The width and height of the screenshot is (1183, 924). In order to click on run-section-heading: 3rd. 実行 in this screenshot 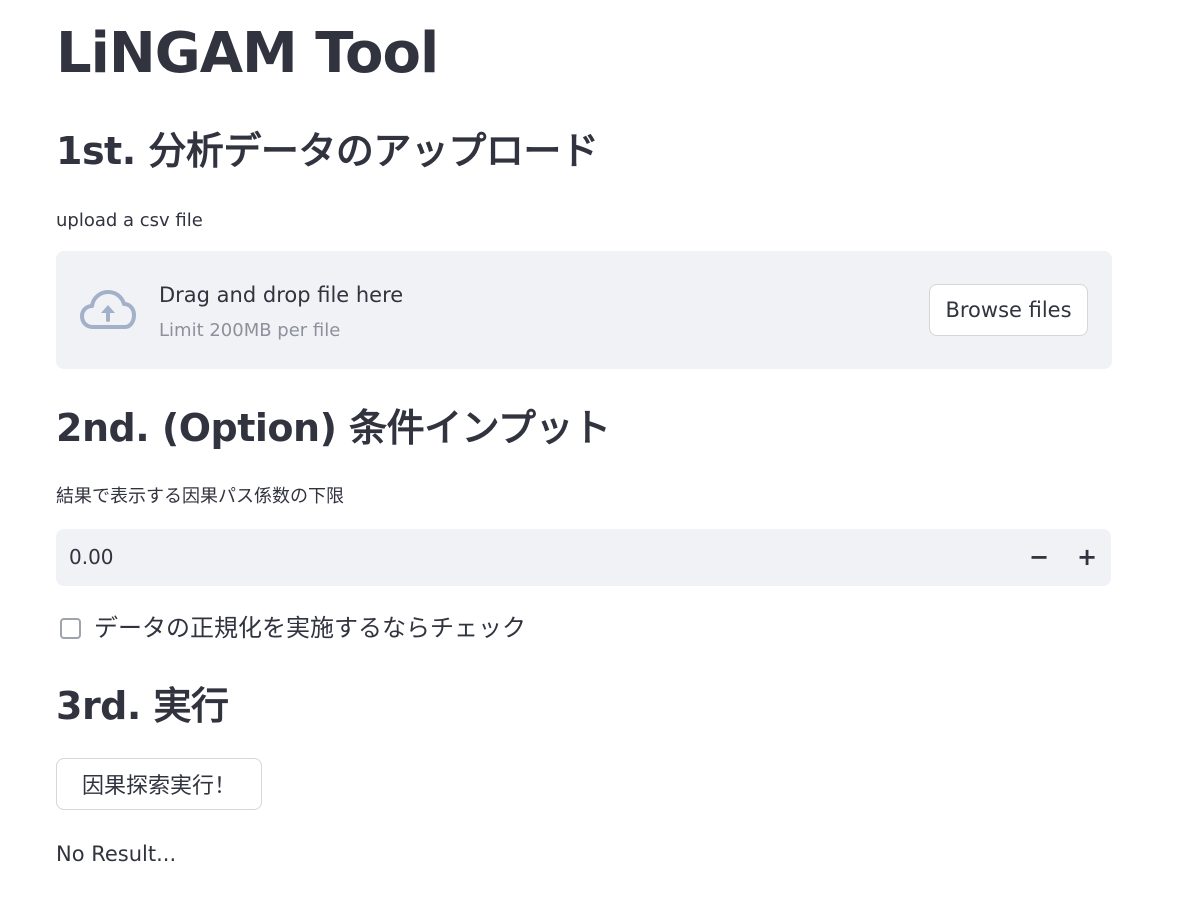, I will do `click(142, 706)`.